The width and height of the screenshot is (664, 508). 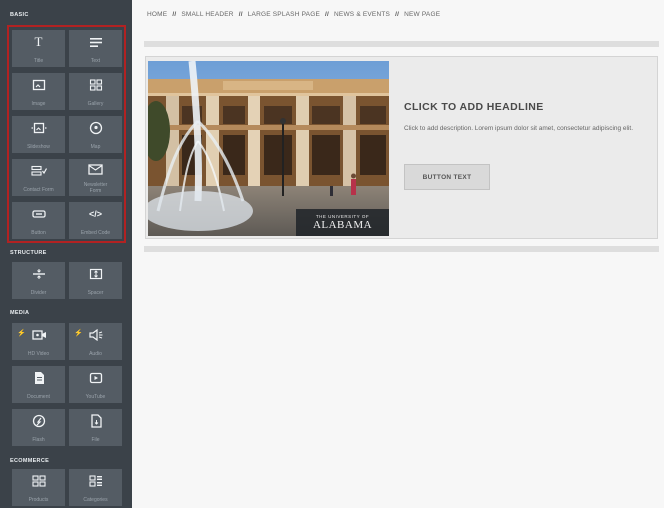 I want to click on nav-item-small-header: SMALL HEADER, so click(x=207, y=14).